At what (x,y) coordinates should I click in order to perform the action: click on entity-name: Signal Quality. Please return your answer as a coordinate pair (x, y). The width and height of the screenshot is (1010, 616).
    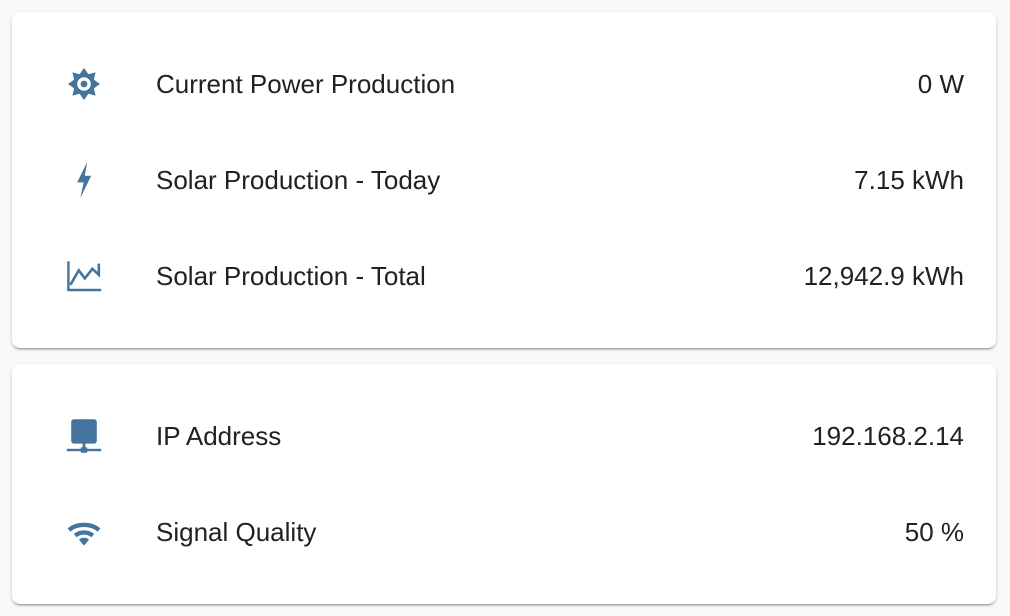
    Looking at the image, I should click on (236, 532).